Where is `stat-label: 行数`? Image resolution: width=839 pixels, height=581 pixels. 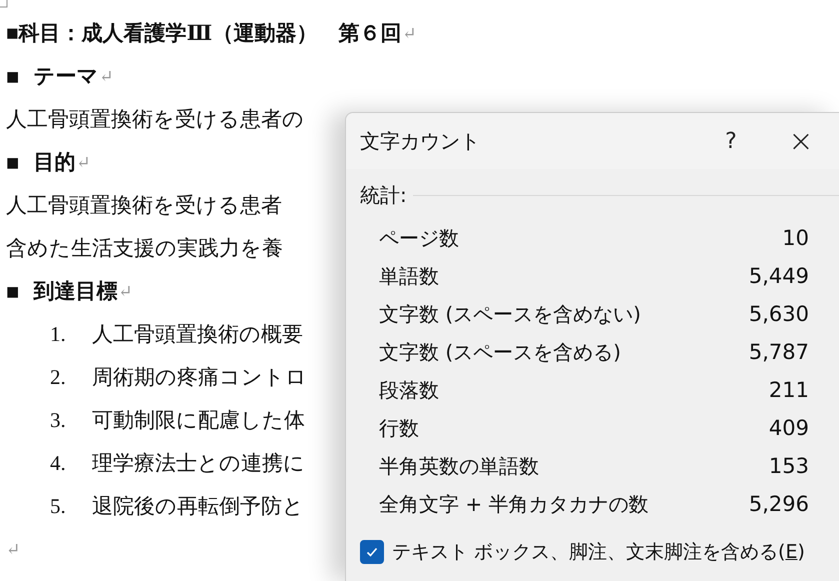 stat-label: 行数 is located at coordinates (399, 428).